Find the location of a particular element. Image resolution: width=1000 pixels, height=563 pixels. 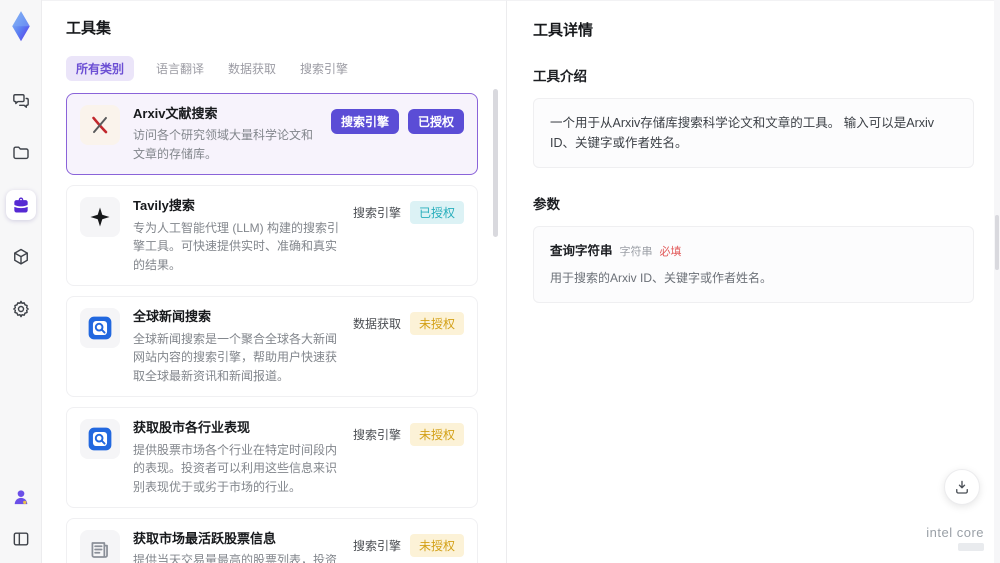

tool-category-badge: 数据获取 is located at coordinates (376, 324).